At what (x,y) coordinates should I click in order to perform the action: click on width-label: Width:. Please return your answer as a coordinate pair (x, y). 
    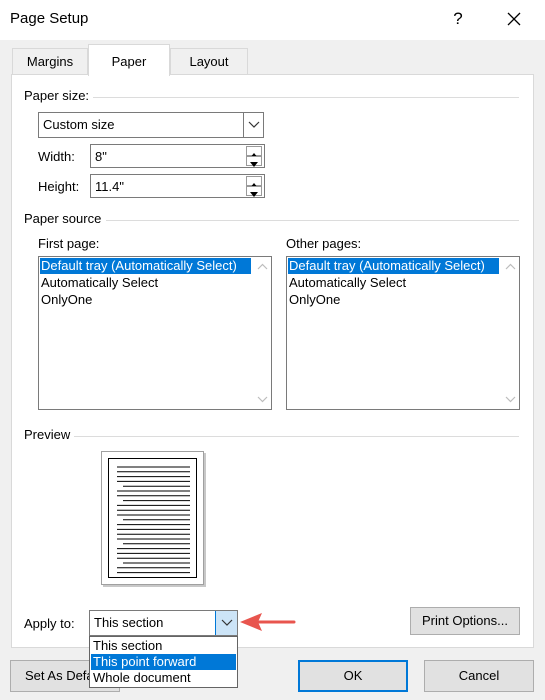
    Looking at the image, I should click on (56, 156).